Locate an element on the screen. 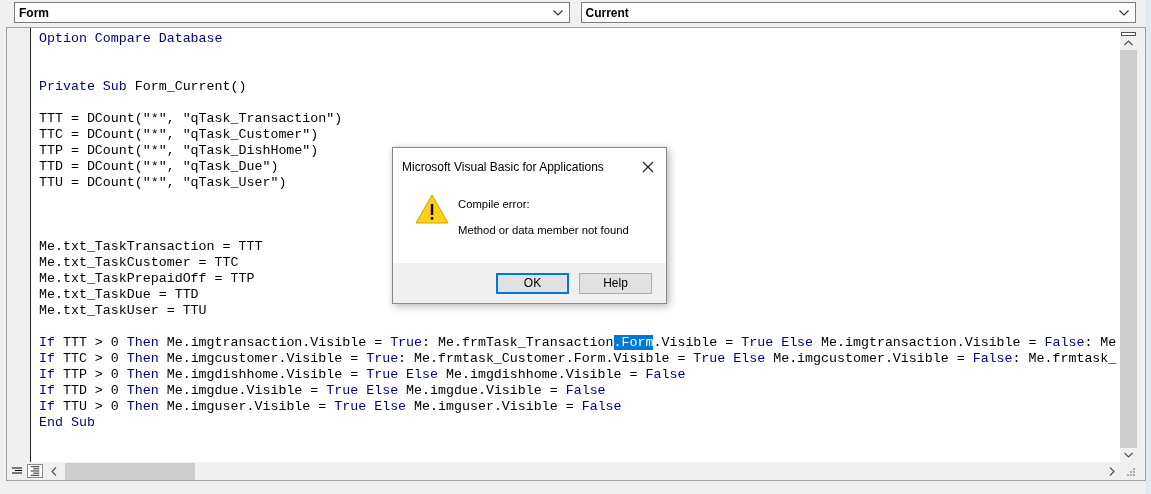 This screenshot has width=1151, height=494. help-button: Help is located at coordinates (615, 283).